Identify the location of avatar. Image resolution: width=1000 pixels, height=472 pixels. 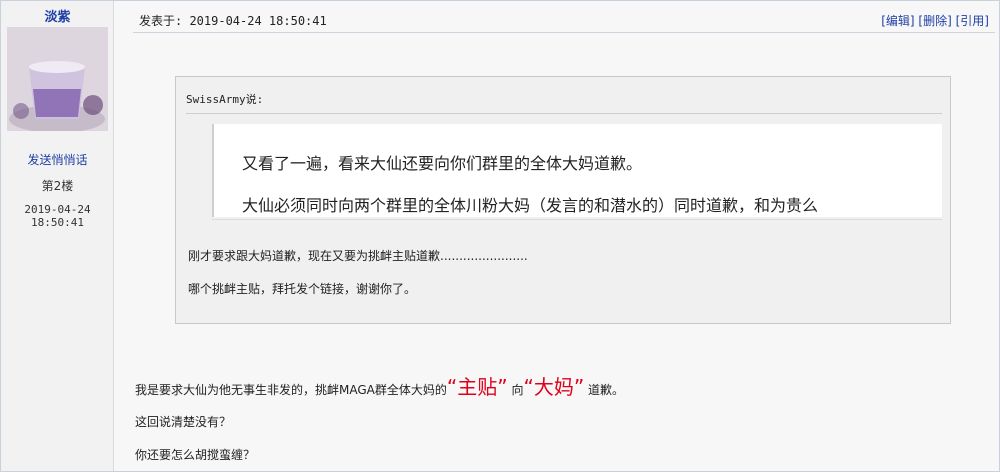
(57, 79).